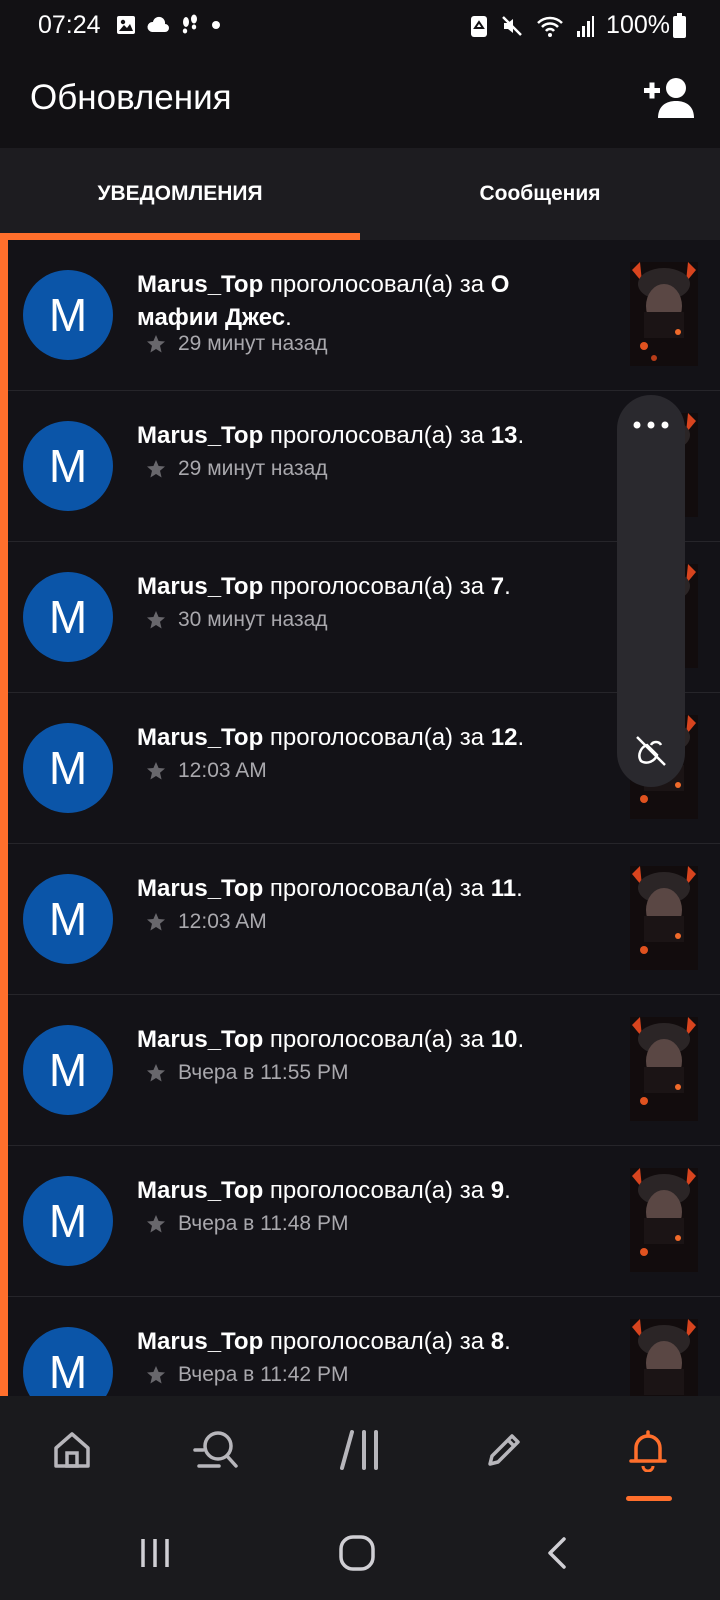  I want to click on active-tab-indicator, so click(180, 236).